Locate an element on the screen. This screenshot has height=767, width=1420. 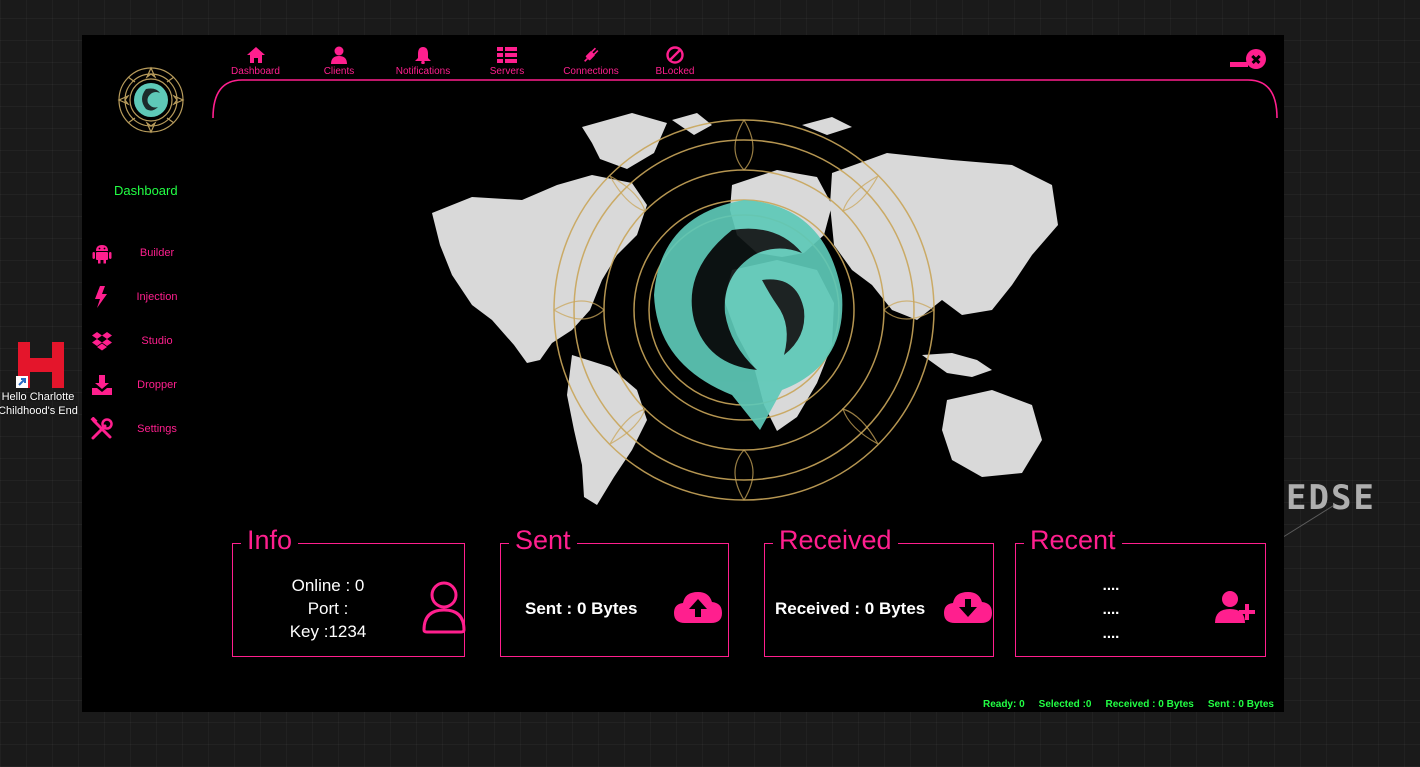
sidebar-item-settings: Settings is located at coordinates (145, 429).